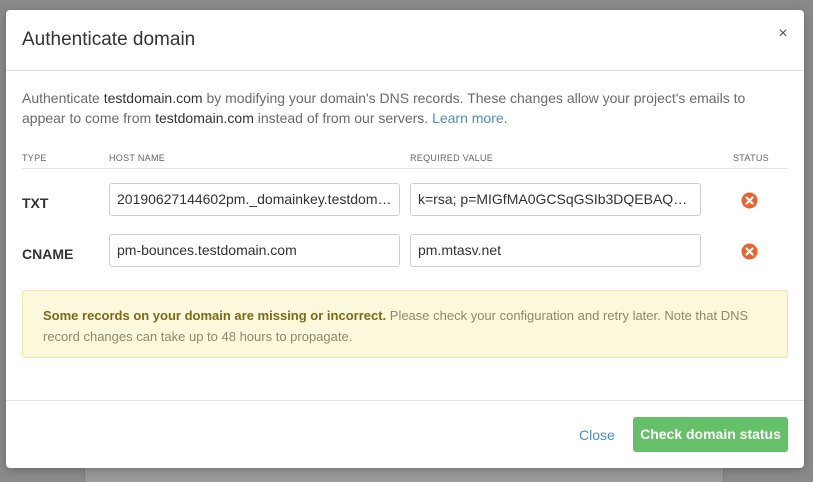 The height and width of the screenshot is (482, 813). What do you see at coordinates (452, 158) in the screenshot?
I see `header-required-value: REQUIRED VALUE` at bounding box center [452, 158].